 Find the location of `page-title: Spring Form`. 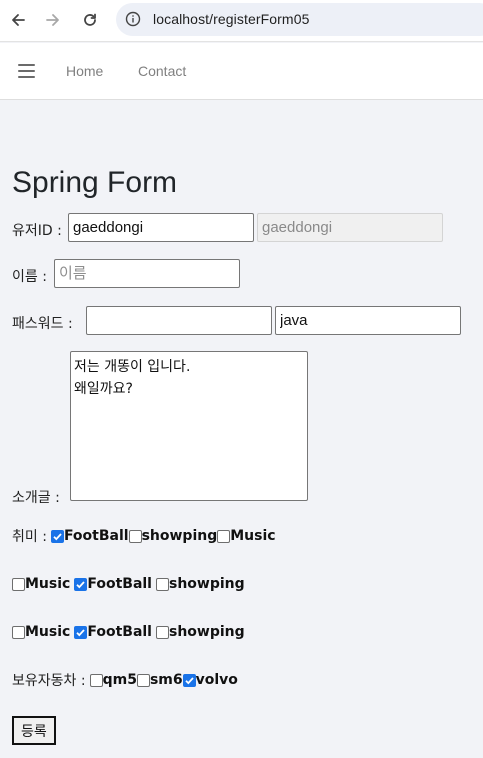

page-title: Spring Form is located at coordinates (95, 182).